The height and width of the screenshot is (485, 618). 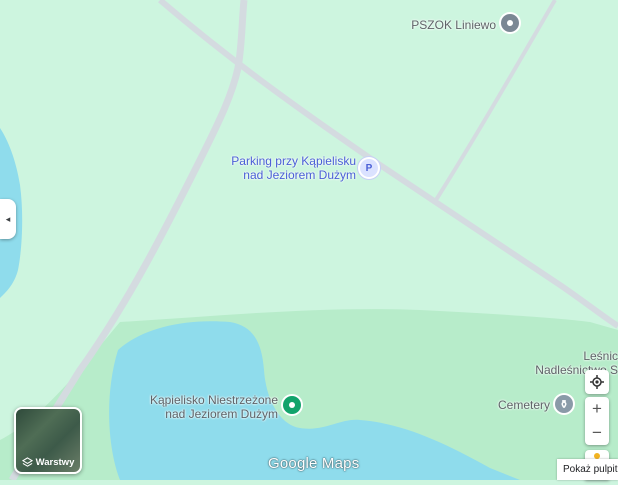 What do you see at coordinates (292, 405) in the screenshot?
I see `swimming-pin-icon` at bounding box center [292, 405].